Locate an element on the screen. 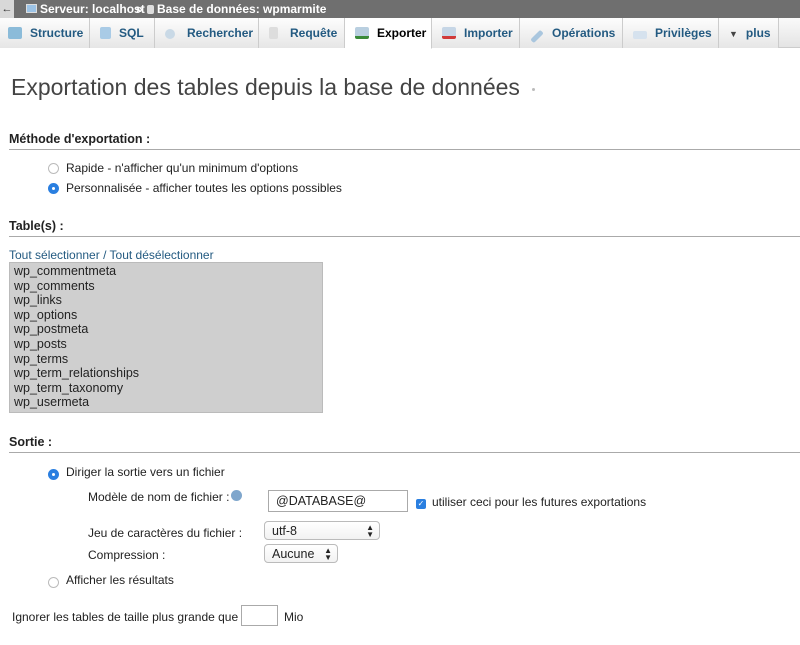 The height and width of the screenshot is (645, 800). show-results-label: Afficher les résultats is located at coordinates (120, 580).